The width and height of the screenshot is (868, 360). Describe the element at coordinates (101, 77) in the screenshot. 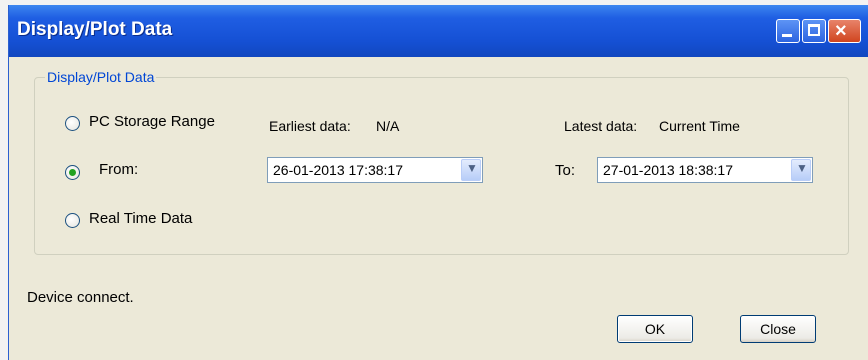

I see `group-legend: Display/Plot Data` at that location.